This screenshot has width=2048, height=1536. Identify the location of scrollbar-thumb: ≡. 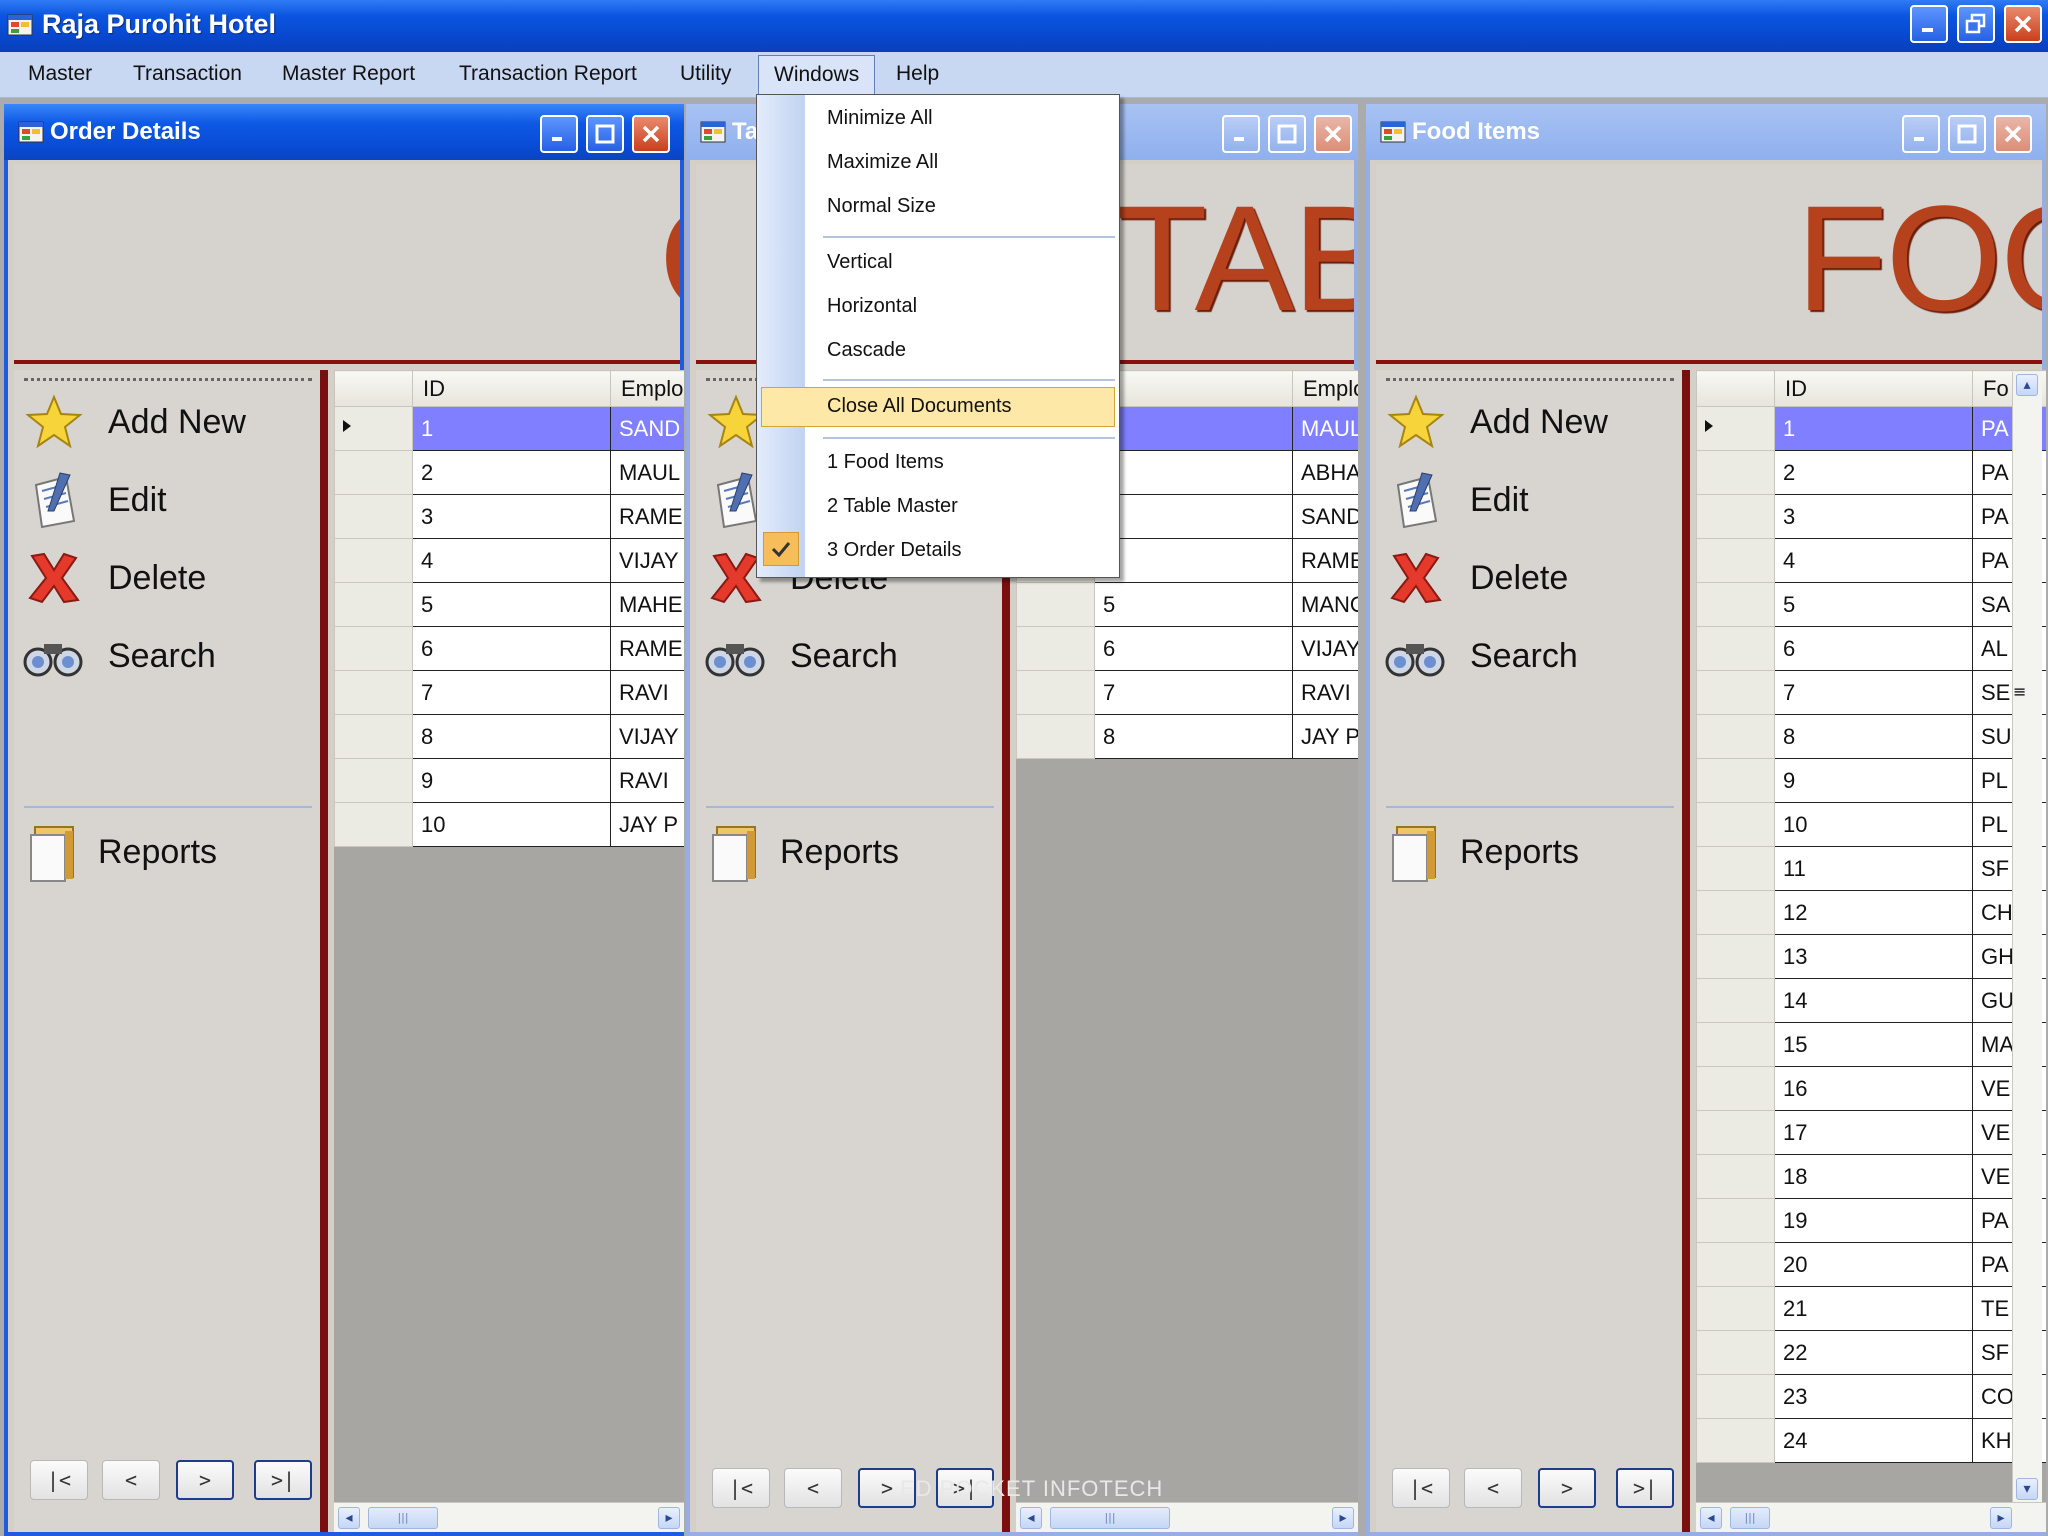
(2024, 692).